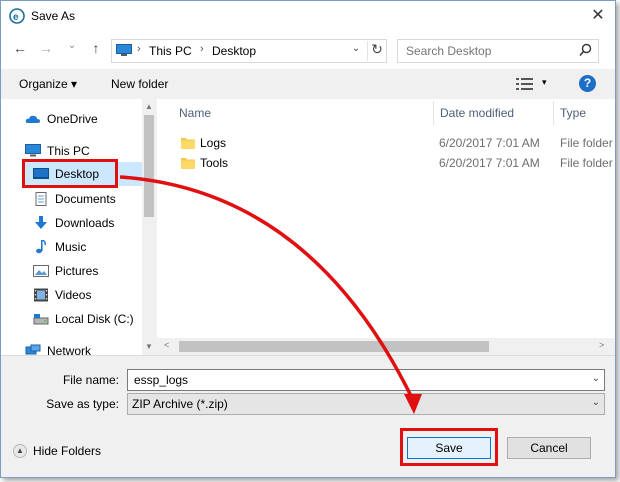  I want to click on navigation-bar: ← → ⌄ ↑ › This PC › Desktop ⌄ ↻, so click(308, 50).